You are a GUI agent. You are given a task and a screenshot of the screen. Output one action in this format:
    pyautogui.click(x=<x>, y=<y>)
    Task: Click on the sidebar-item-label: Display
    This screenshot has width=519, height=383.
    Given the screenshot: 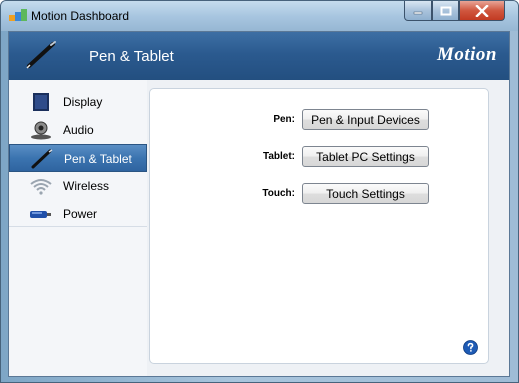 What is the action you would take?
    pyautogui.click(x=83, y=102)
    